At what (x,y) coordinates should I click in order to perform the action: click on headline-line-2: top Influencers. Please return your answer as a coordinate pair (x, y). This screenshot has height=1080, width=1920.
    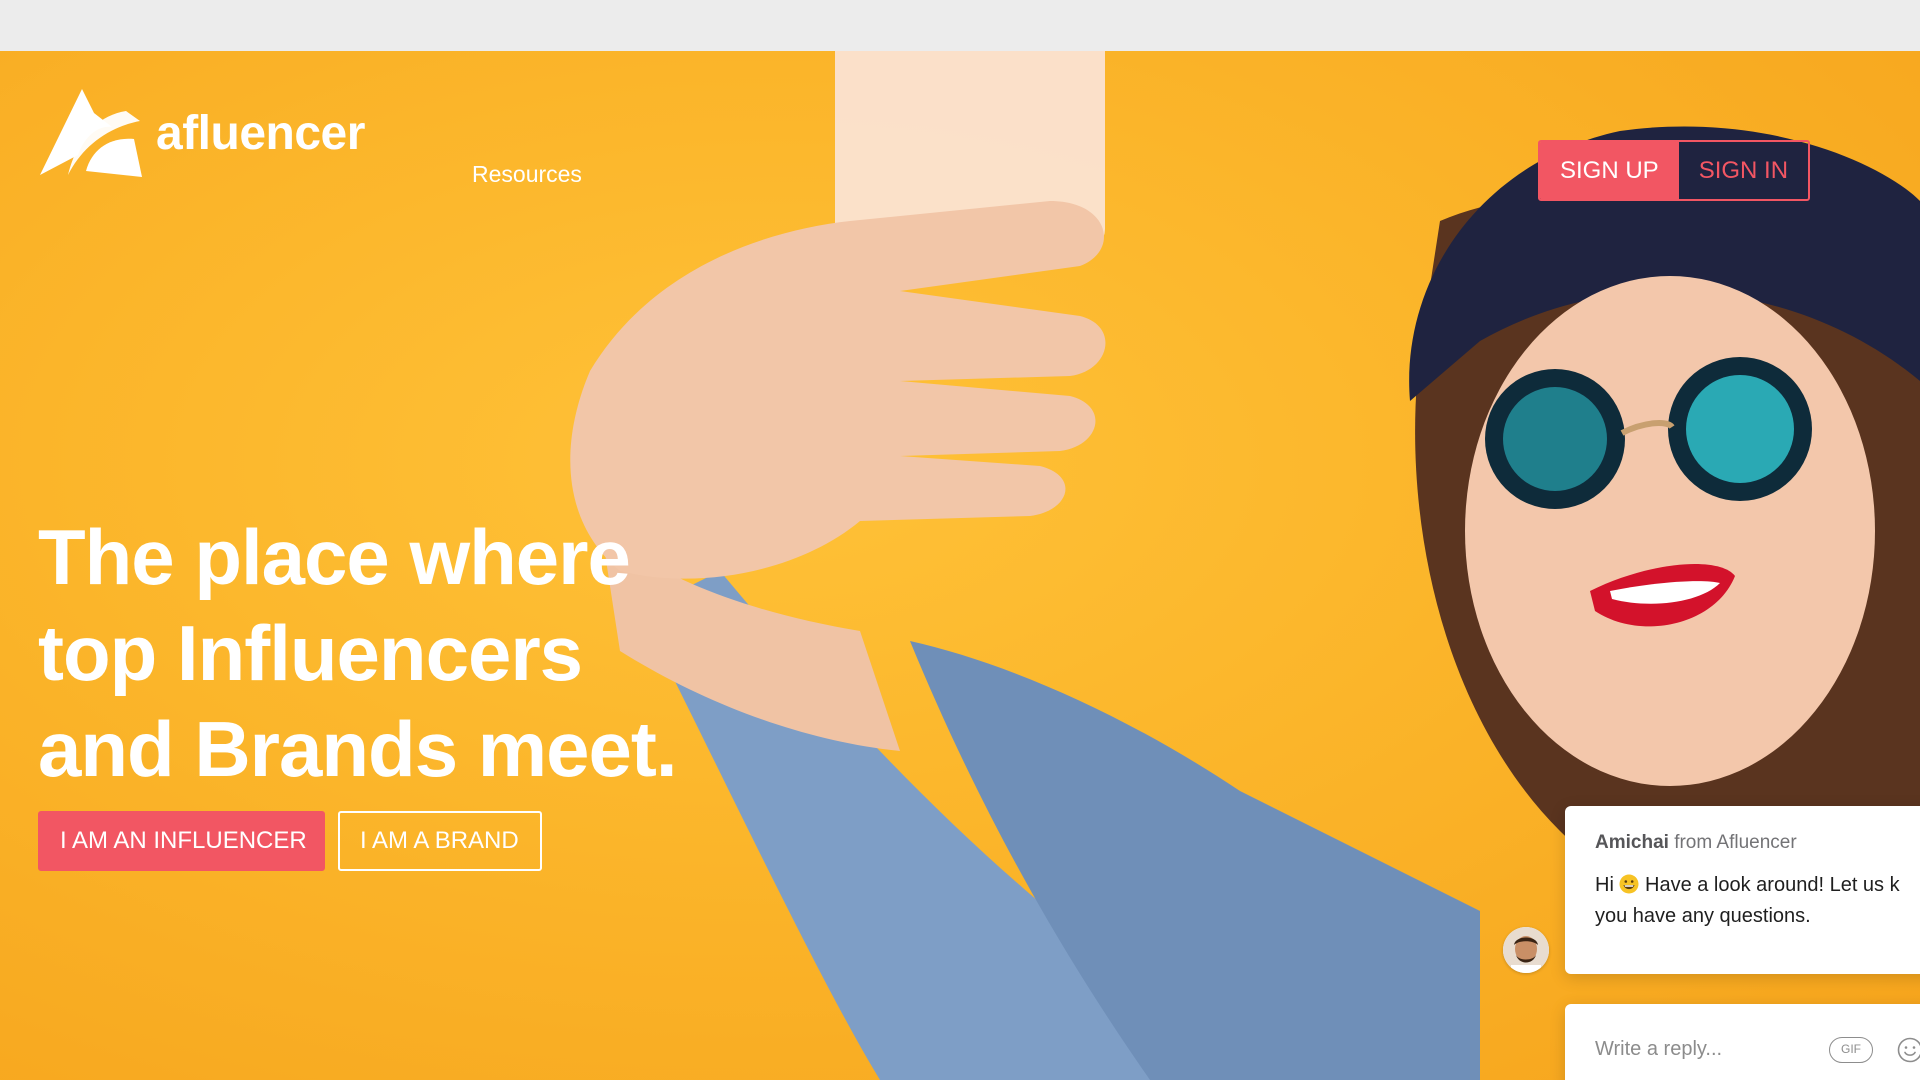
    Looking at the image, I should click on (310, 653).